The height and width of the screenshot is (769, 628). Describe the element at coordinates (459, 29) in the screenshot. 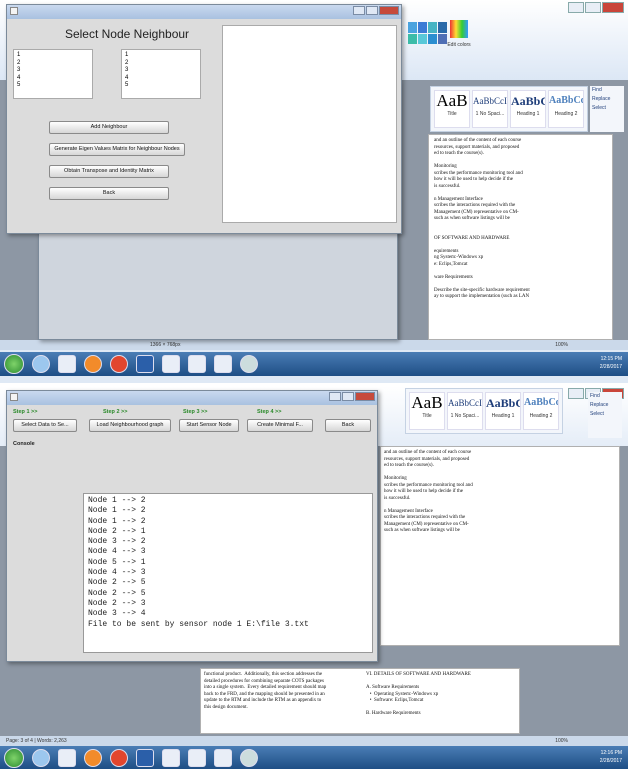

I see `edit-colors-icon` at that location.